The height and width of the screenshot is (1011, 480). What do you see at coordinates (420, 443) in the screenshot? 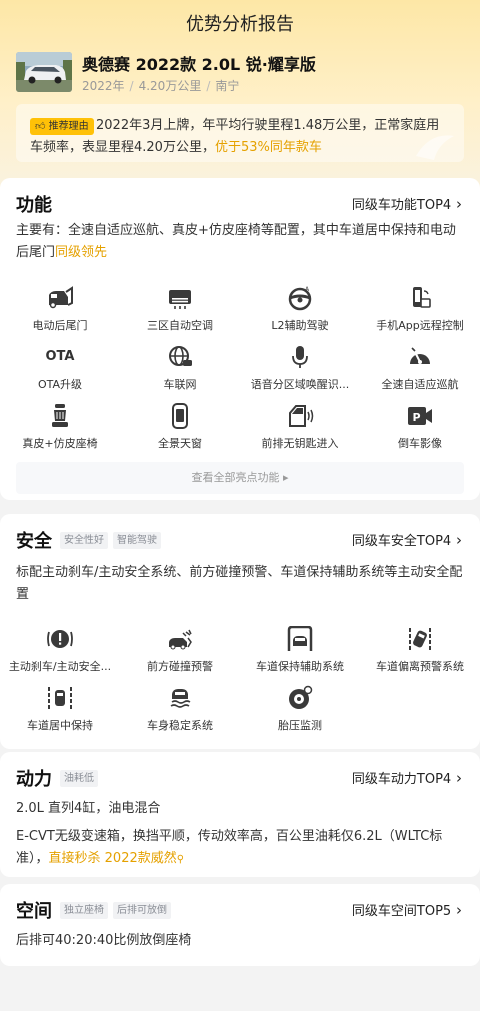
I see `feature-label: 倒车影像` at bounding box center [420, 443].